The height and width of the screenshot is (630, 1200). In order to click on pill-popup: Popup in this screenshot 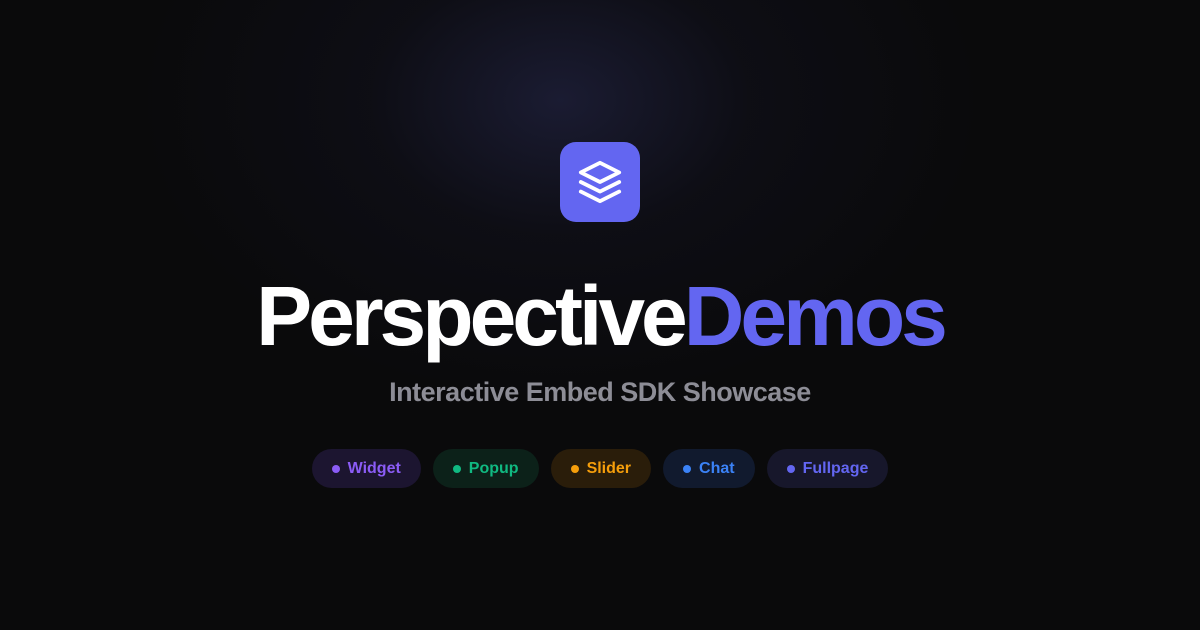, I will do `click(485, 468)`.